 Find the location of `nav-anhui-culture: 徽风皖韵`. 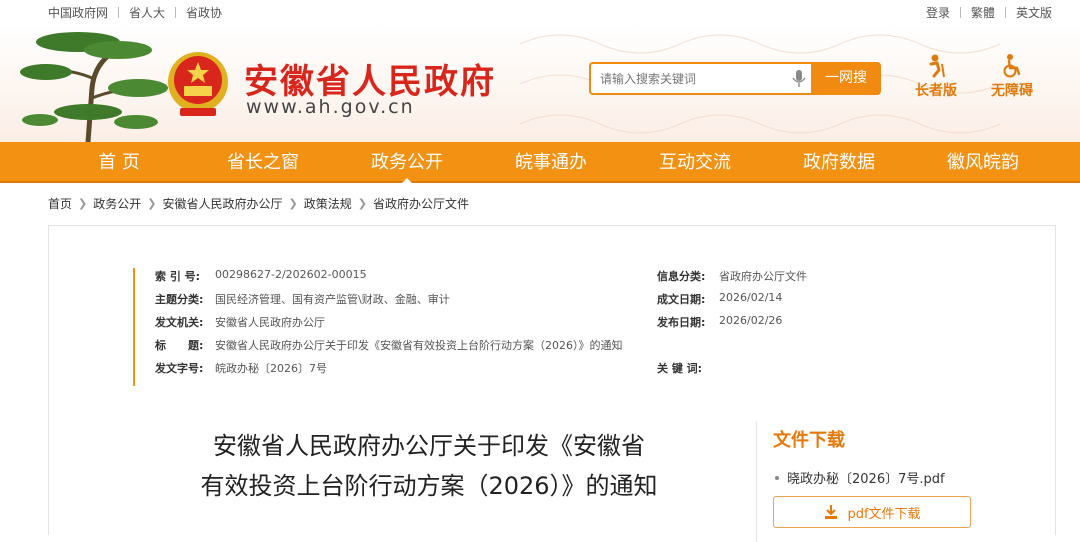

nav-anhui-culture: 徽风皖韵 is located at coordinates (983, 162).